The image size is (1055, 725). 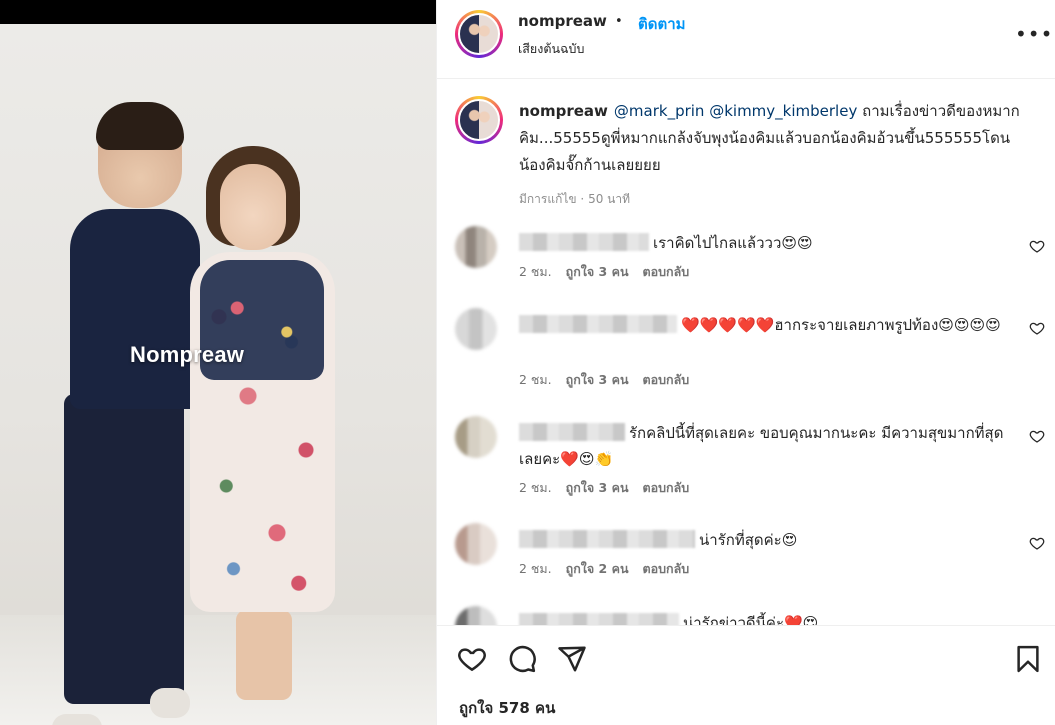 What do you see at coordinates (472, 659) in the screenshot?
I see `like-icon` at bounding box center [472, 659].